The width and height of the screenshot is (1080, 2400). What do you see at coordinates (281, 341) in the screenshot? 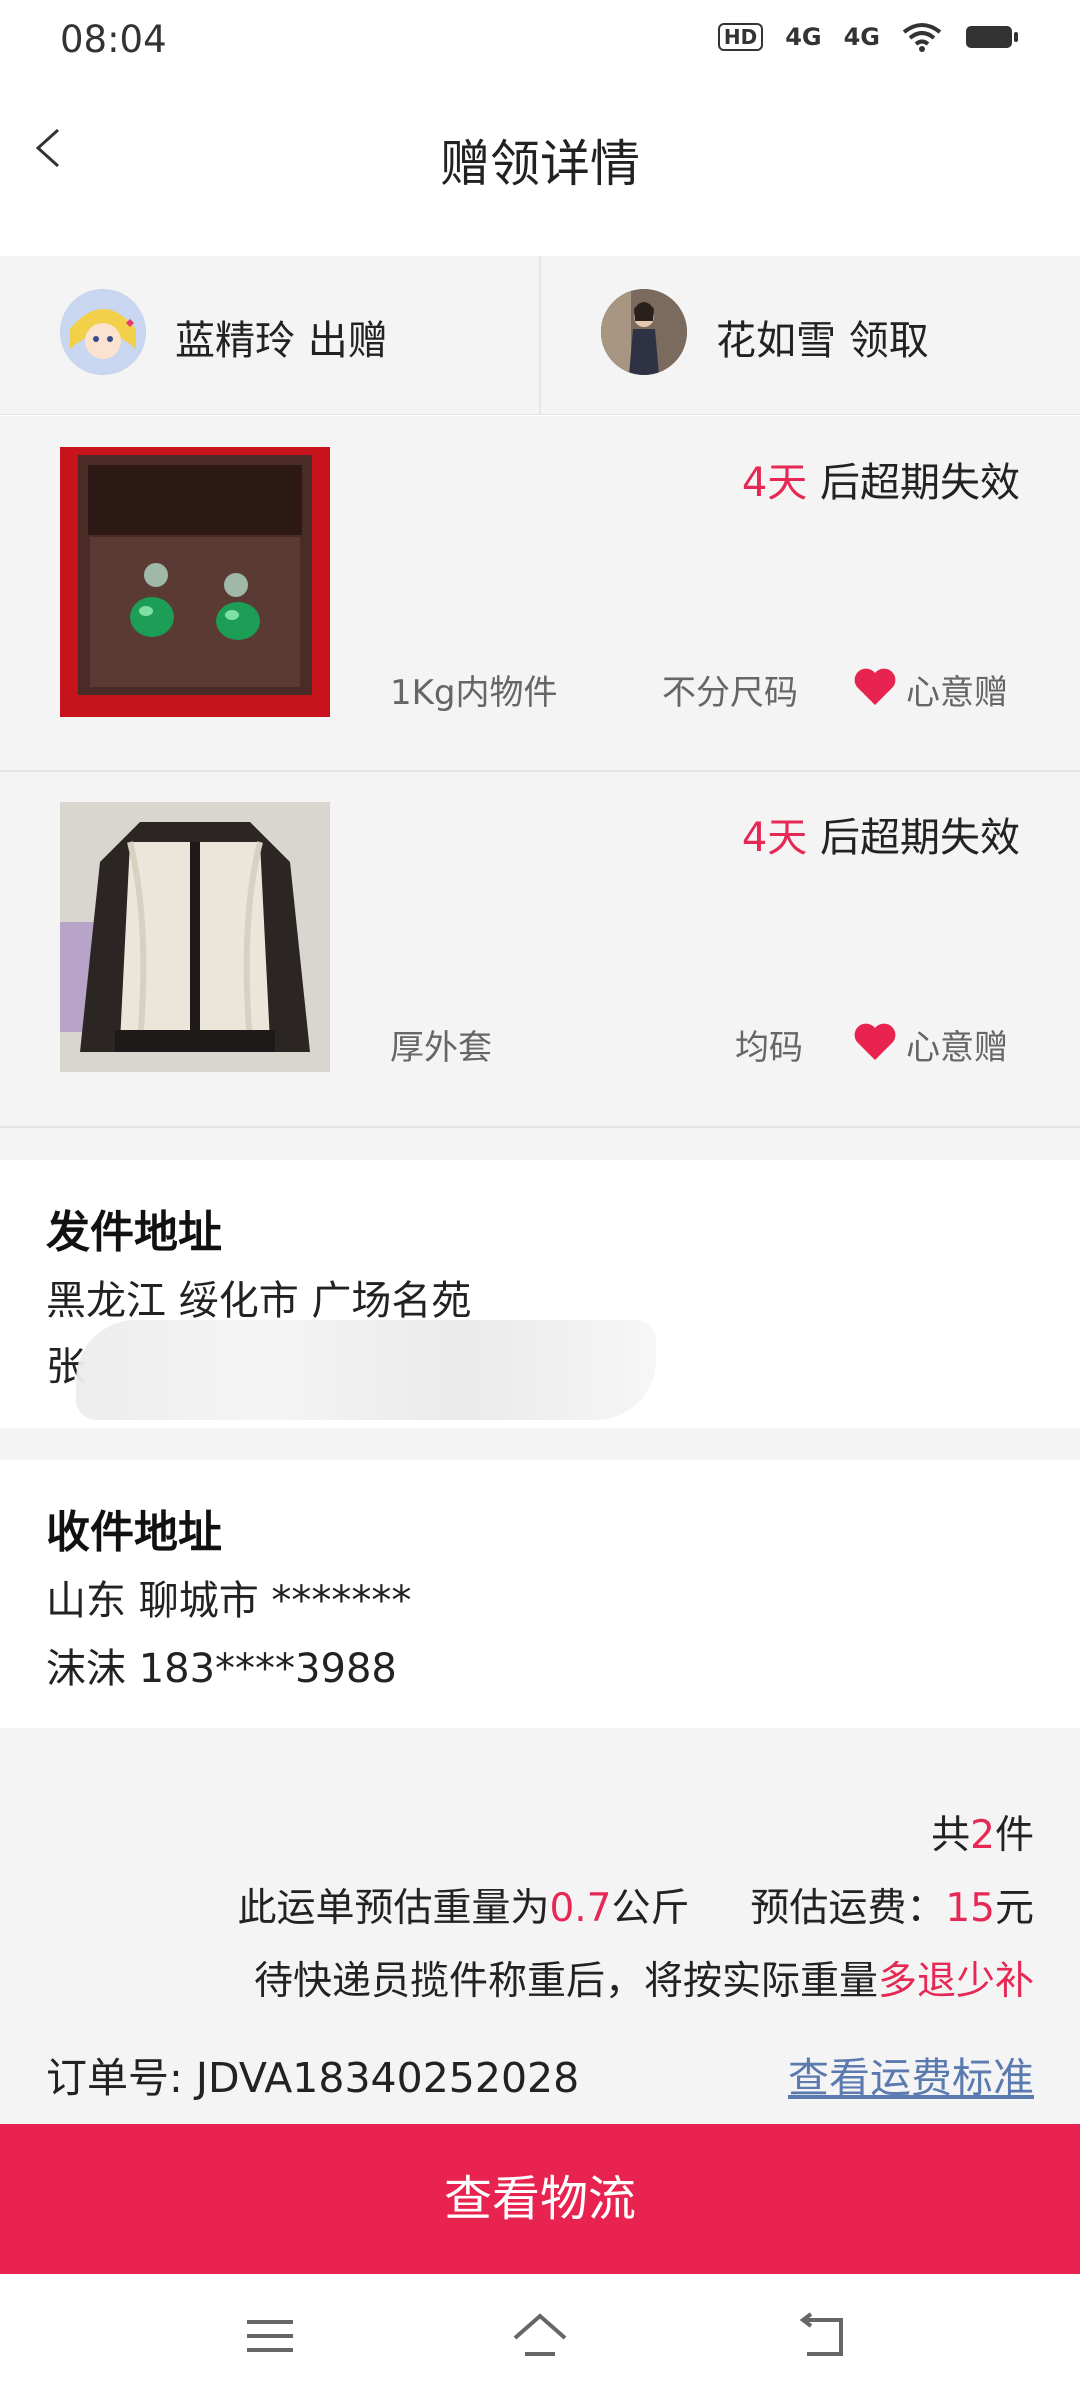
I see `giver-label: 蓝精玲 出赠` at bounding box center [281, 341].